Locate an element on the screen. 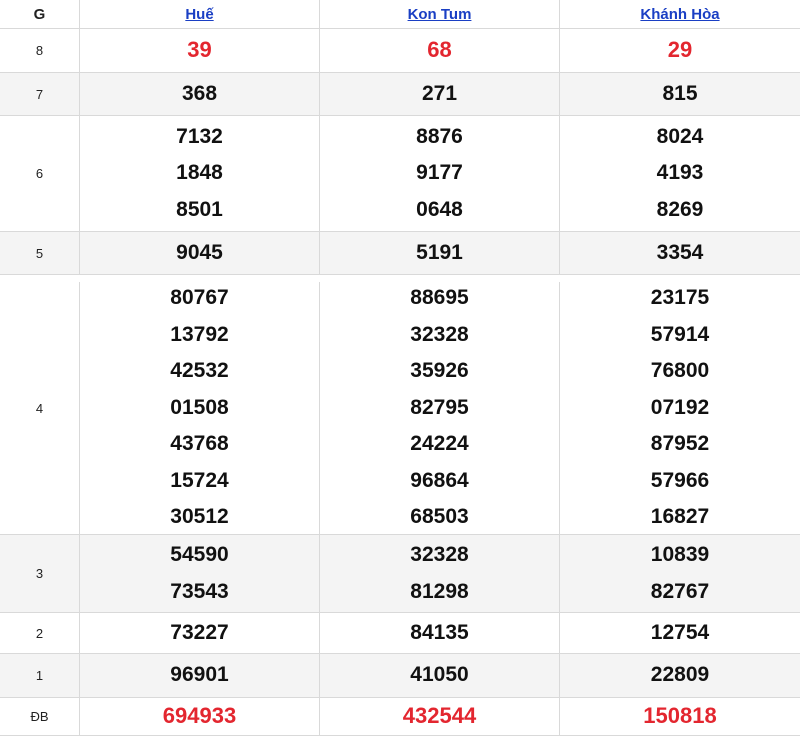 Image resolution: width=800 pixels, height=736 pixels. result-number: 8024 is located at coordinates (680, 136).